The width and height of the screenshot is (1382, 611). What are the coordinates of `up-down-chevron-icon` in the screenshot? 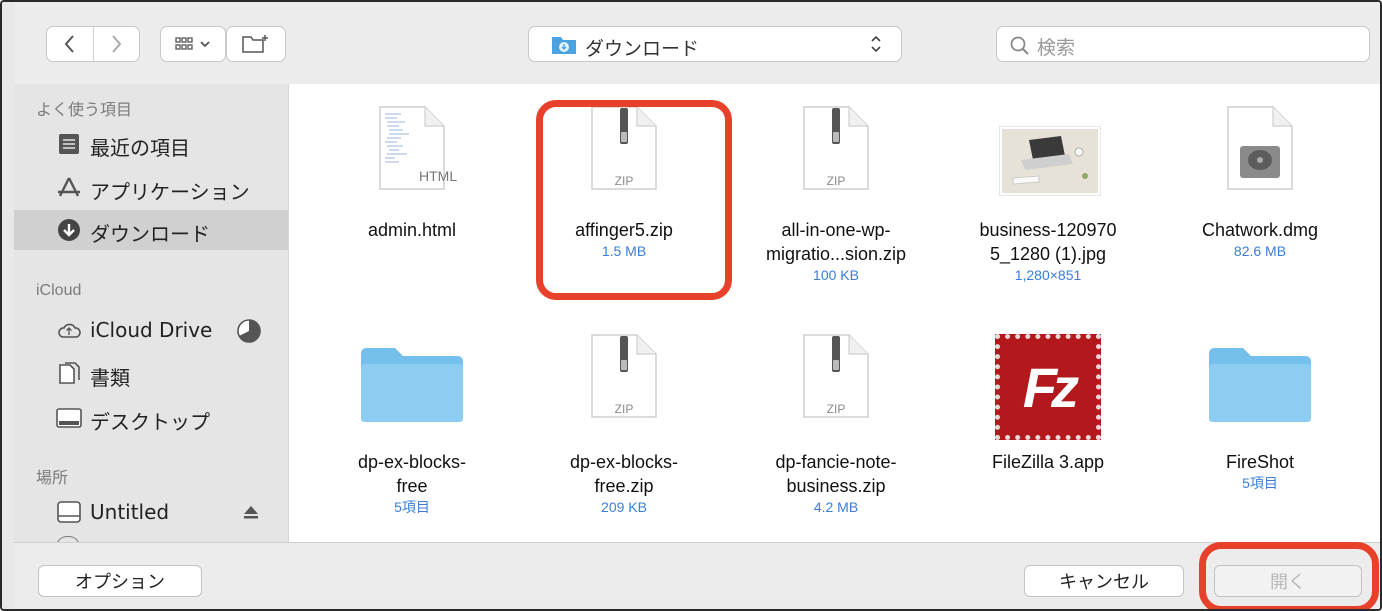 It's located at (876, 44).